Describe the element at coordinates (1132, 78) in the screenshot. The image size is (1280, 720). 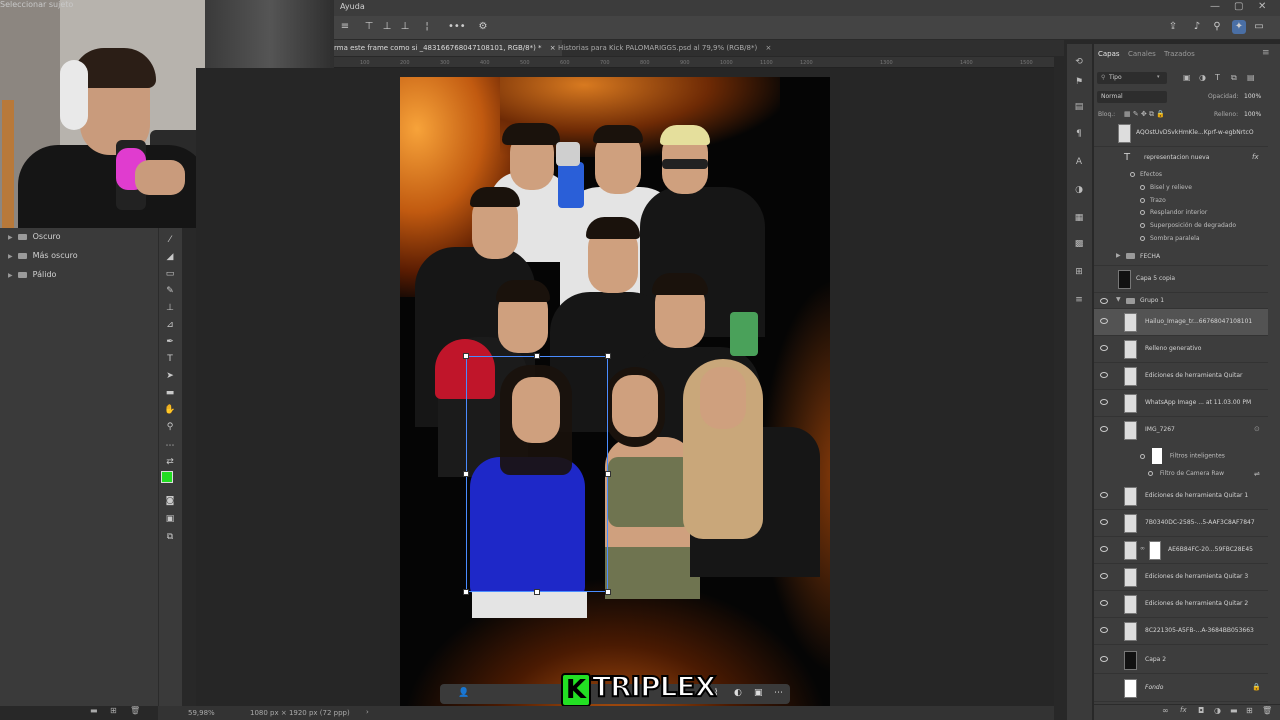
I see `layer-filter-select: ⚲ Tipo ▾` at that location.